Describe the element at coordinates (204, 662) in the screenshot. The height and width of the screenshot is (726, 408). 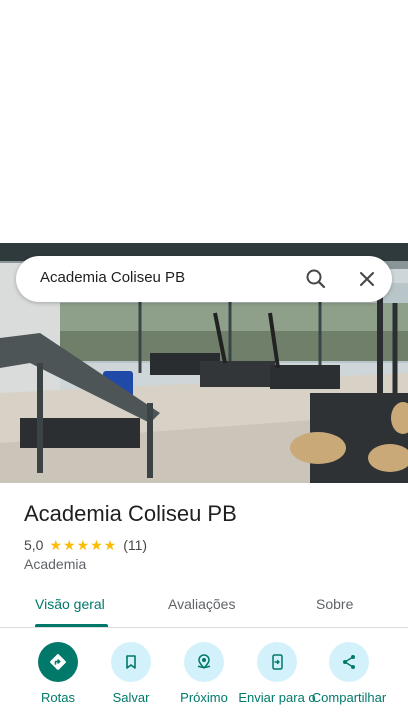
I see `nearby-icon` at that location.